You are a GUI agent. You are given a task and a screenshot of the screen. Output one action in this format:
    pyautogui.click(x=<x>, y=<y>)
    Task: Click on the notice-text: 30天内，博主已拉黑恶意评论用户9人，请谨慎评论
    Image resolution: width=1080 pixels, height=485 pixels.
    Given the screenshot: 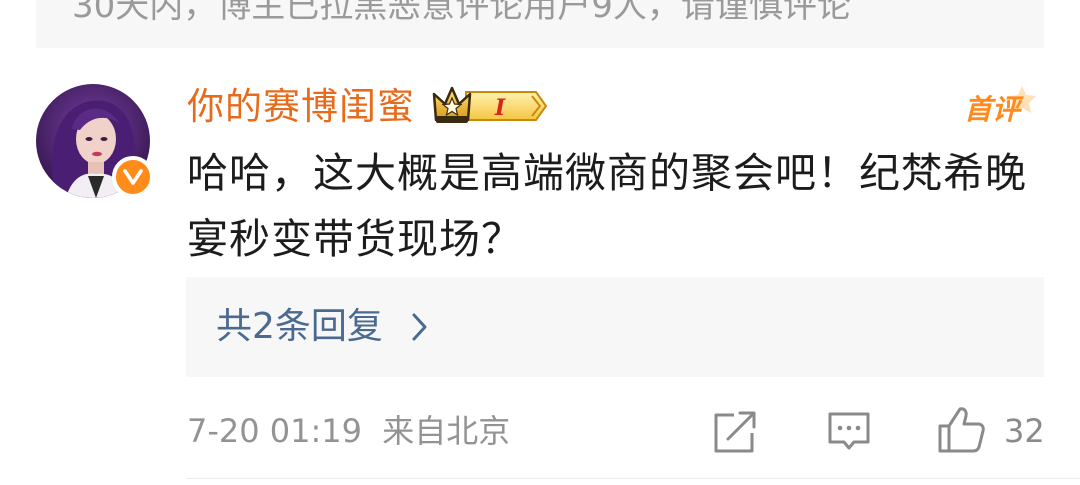 What is the action you would take?
    pyautogui.click(x=461, y=13)
    